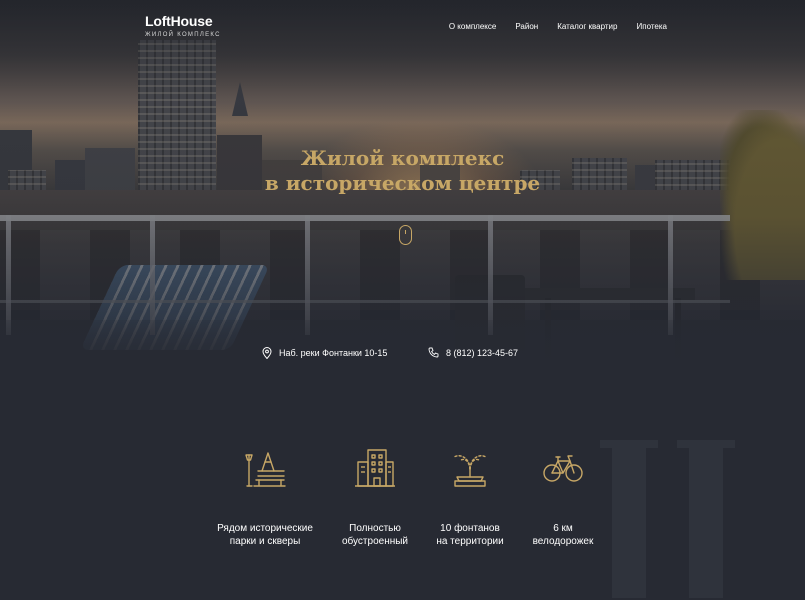 Image resolution: width=805 pixels, height=600 pixels. Describe the element at coordinates (402, 158) in the screenshot. I see `hero-title-line1: Жилой комплекс` at that location.